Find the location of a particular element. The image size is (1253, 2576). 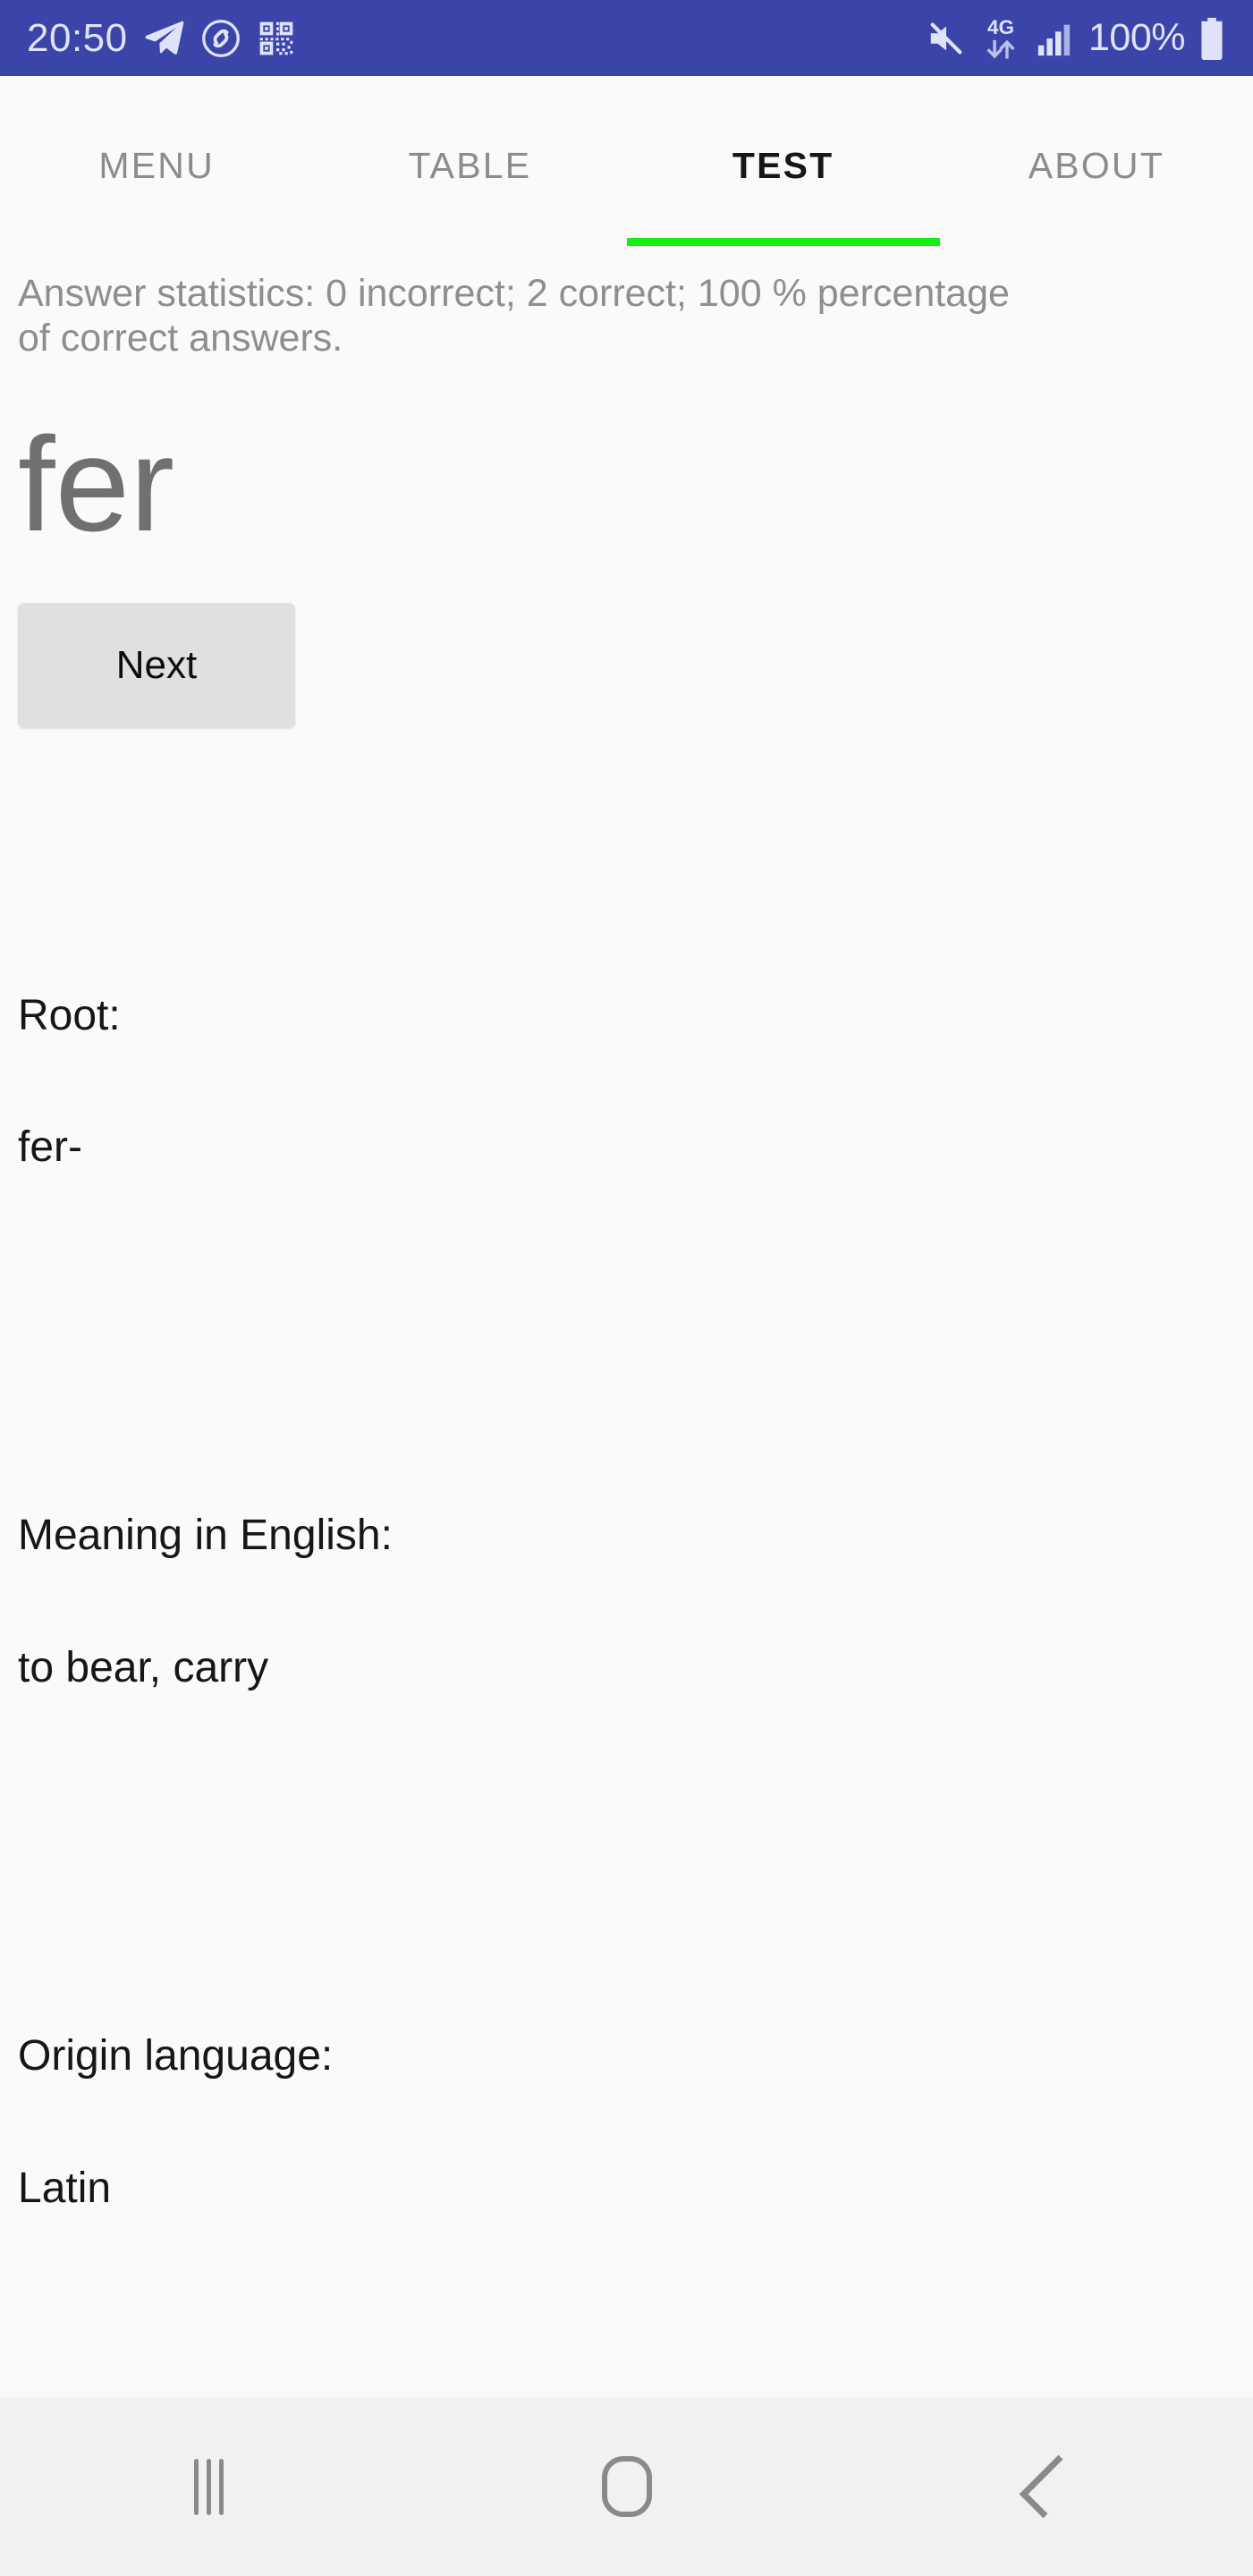

tab-menu-label: MENU is located at coordinates (156, 165).